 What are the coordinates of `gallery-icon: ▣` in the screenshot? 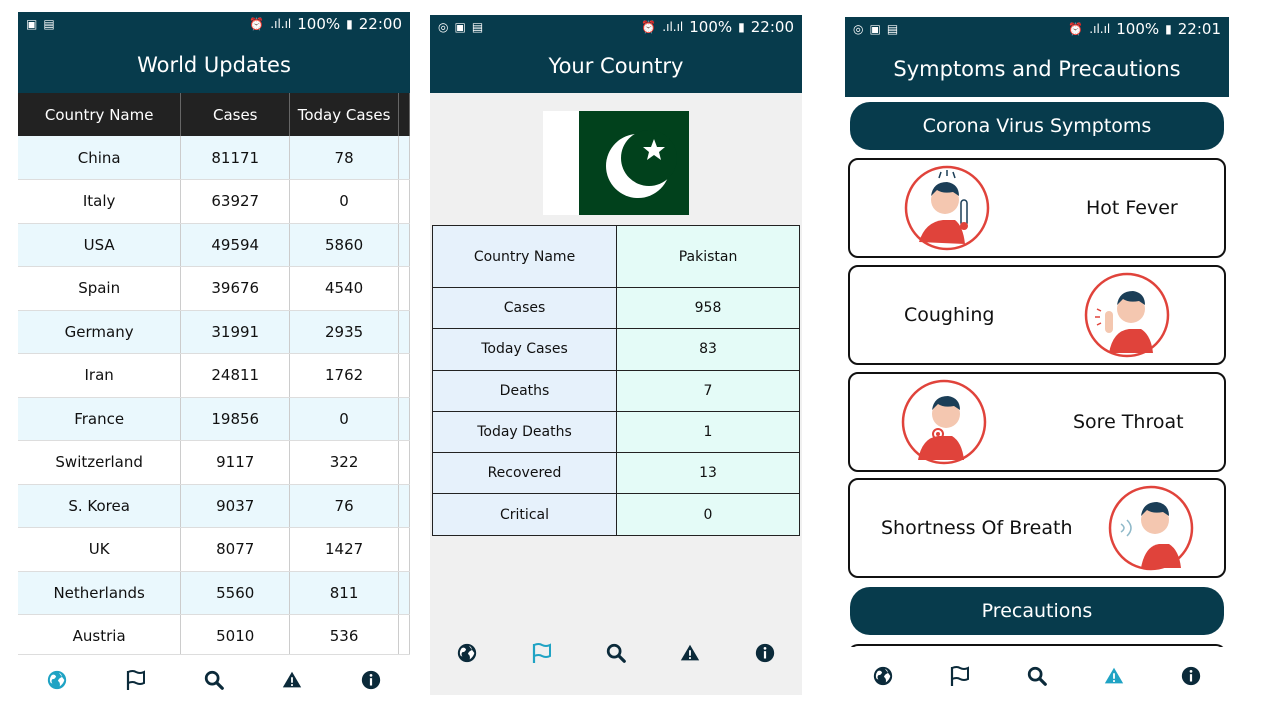 It's located at (32, 24).